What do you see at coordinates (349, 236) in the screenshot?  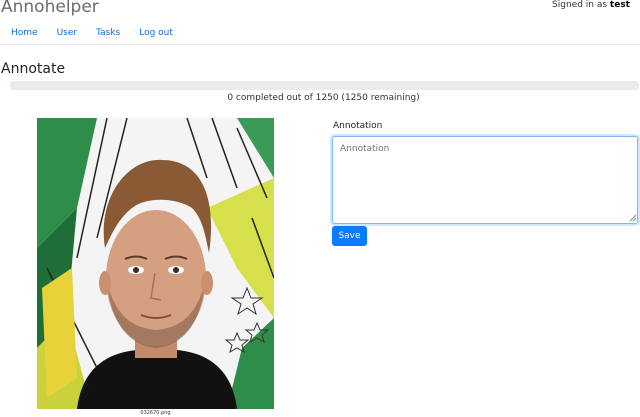 I see `save-button: Save` at bounding box center [349, 236].